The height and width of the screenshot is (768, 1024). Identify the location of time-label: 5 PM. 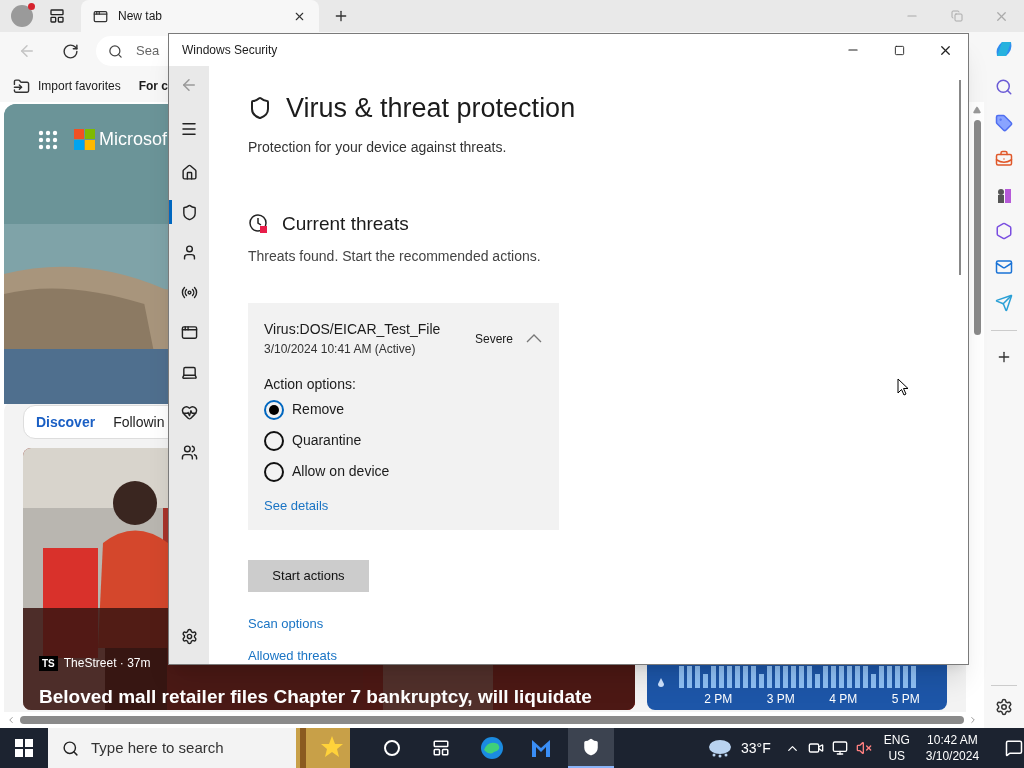
(905, 699).